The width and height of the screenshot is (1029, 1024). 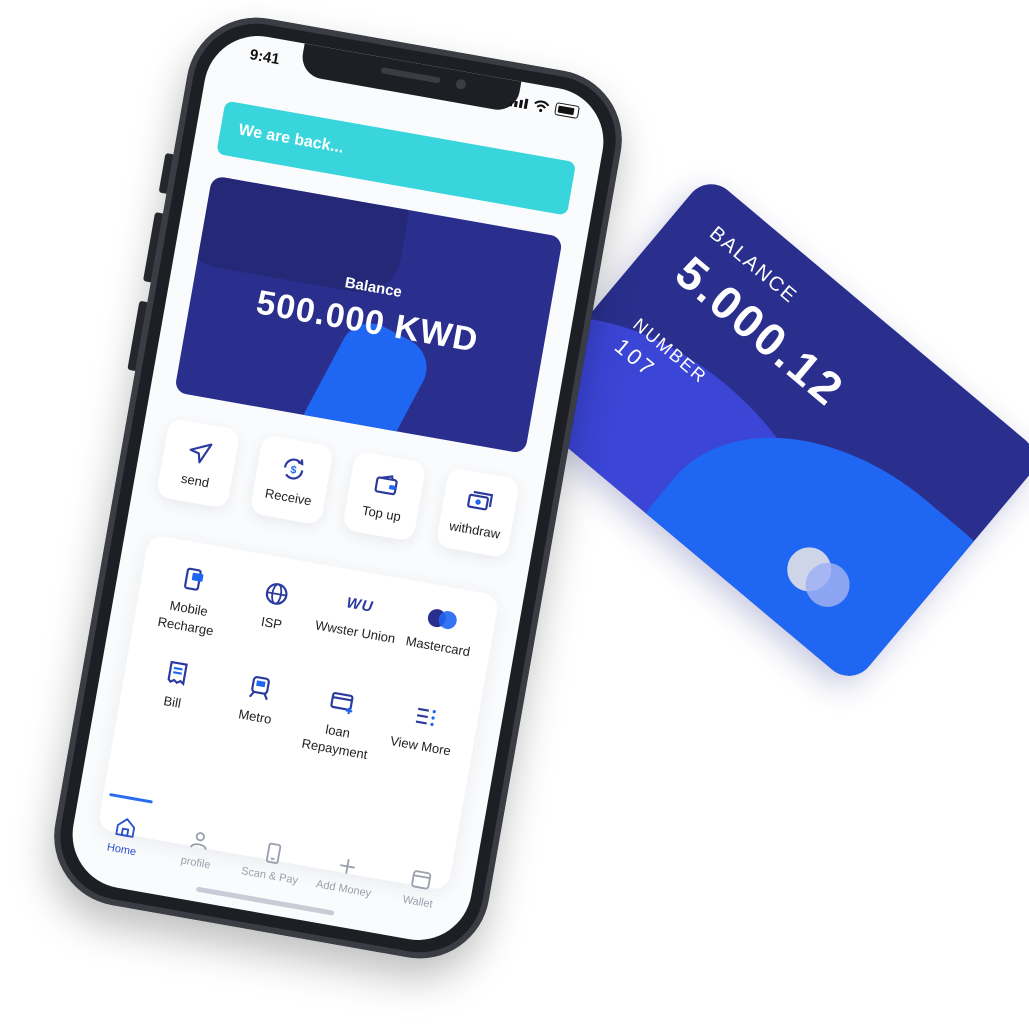 I want to click on service-loan-repayment: loan Repayment, so click(x=339, y=723).